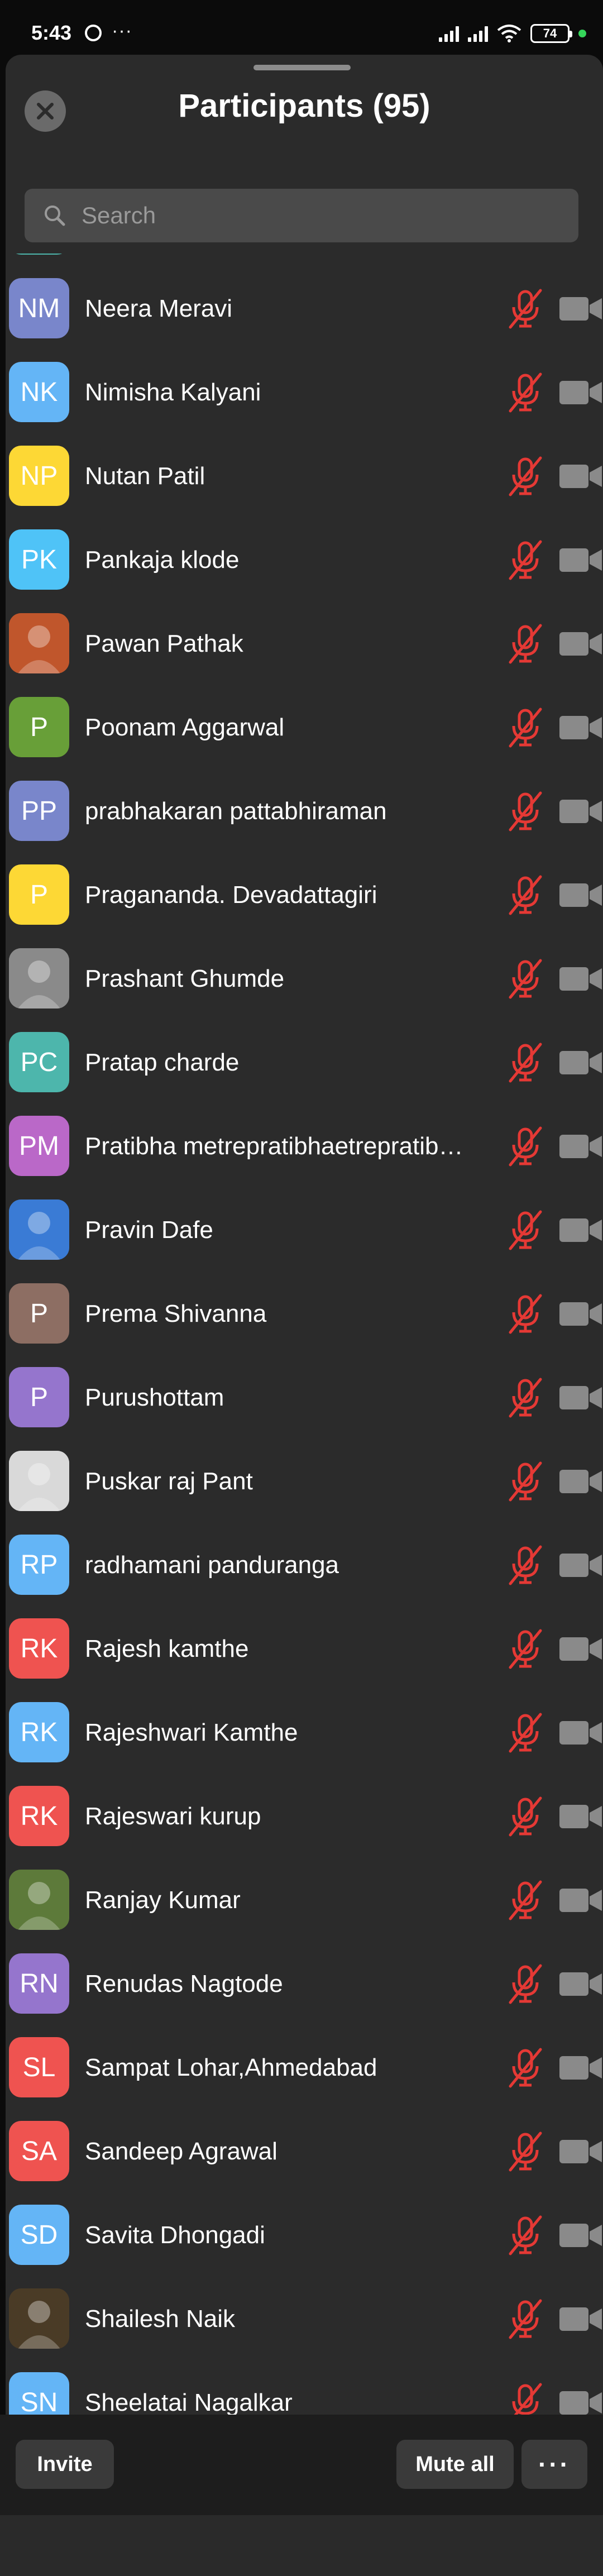 The width and height of the screenshot is (603, 2576). Describe the element at coordinates (304, 309) in the screenshot. I see `participant-row: NM Neera Meravi` at that location.